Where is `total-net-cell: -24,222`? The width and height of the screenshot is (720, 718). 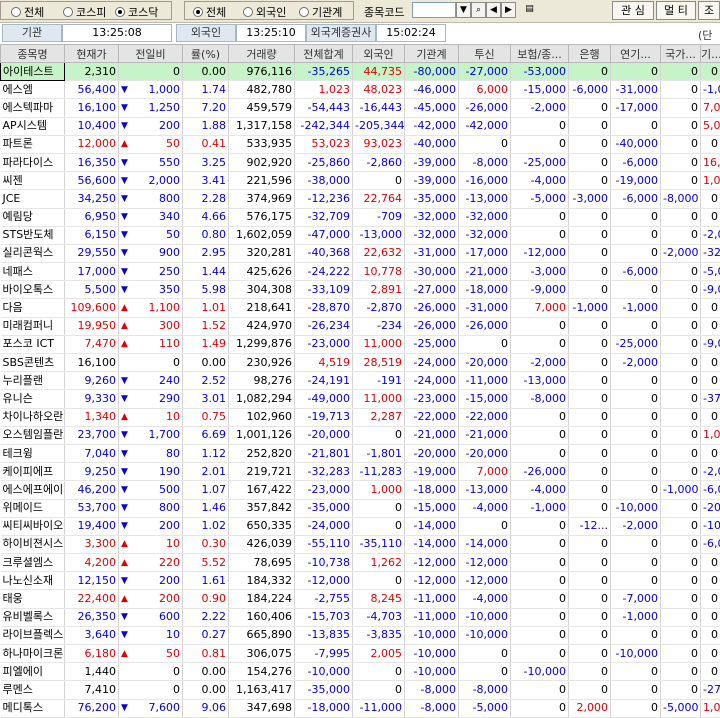 total-net-cell: -24,222 is located at coordinates (324, 272).